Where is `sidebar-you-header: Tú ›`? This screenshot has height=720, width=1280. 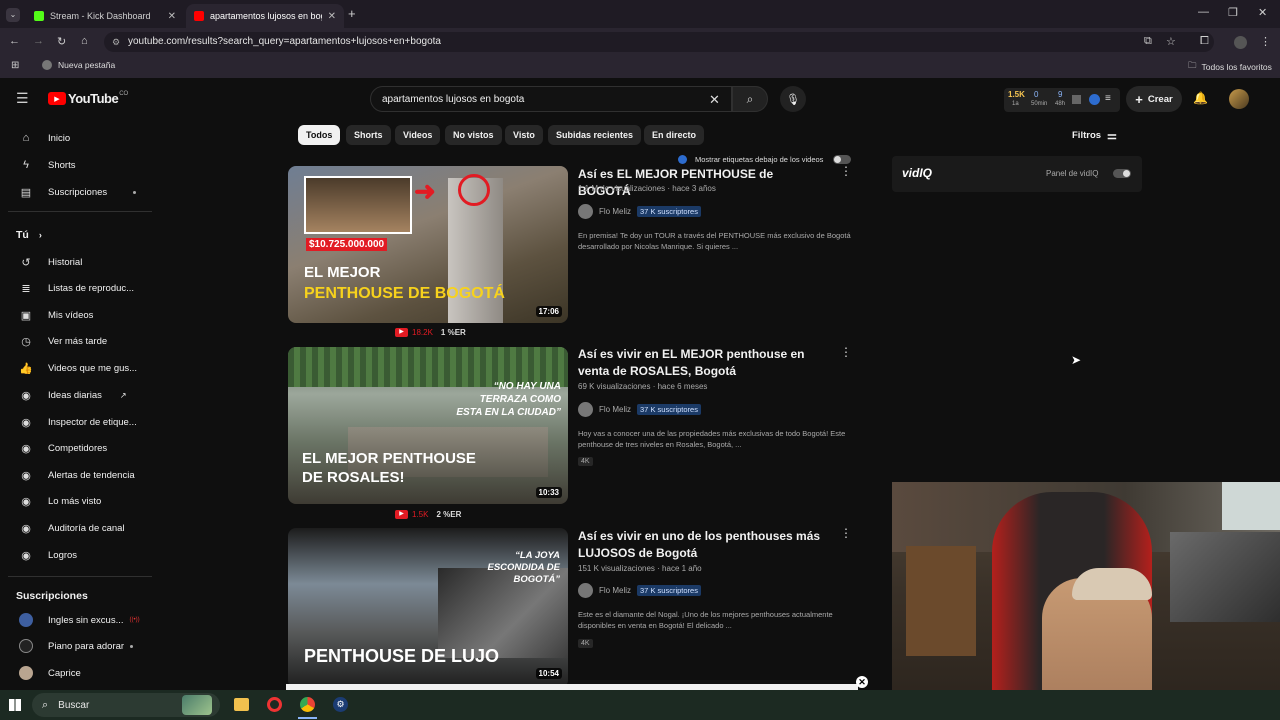 sidebar-you-header: Tú › is located at coordinates (80, 235).